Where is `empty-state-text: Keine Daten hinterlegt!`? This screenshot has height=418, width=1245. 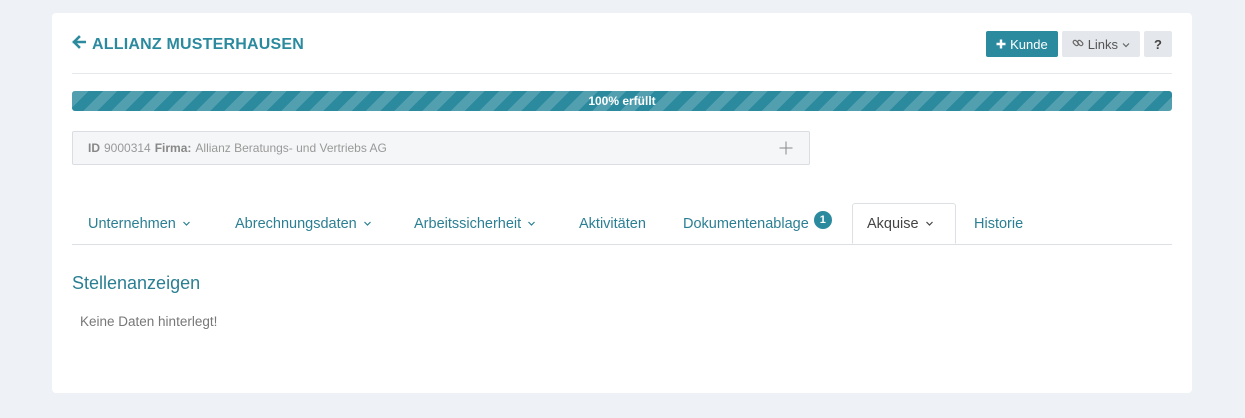 empty-state-text: Keine Daten hinterlegt! is located at coordinates (149, 321).